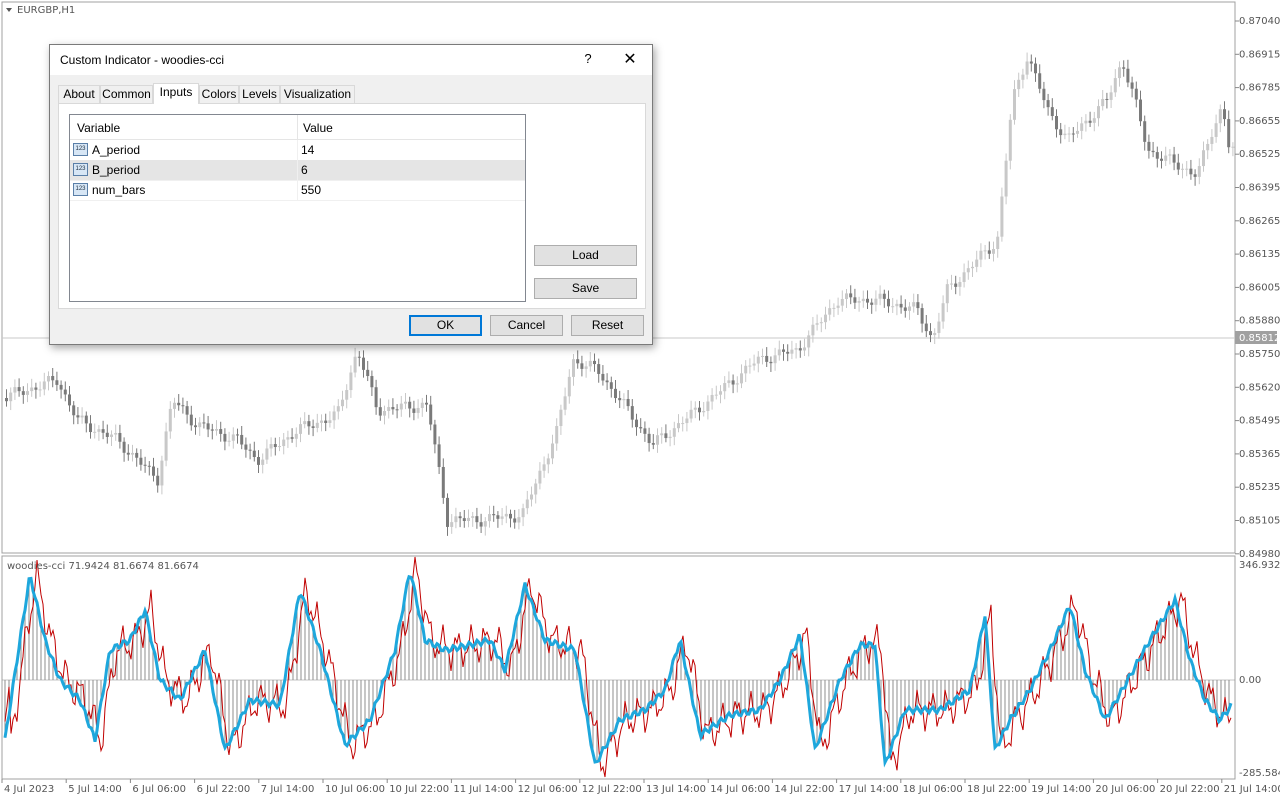  I want to click on price-tick-label: 0.86915, so click(1259, 54).